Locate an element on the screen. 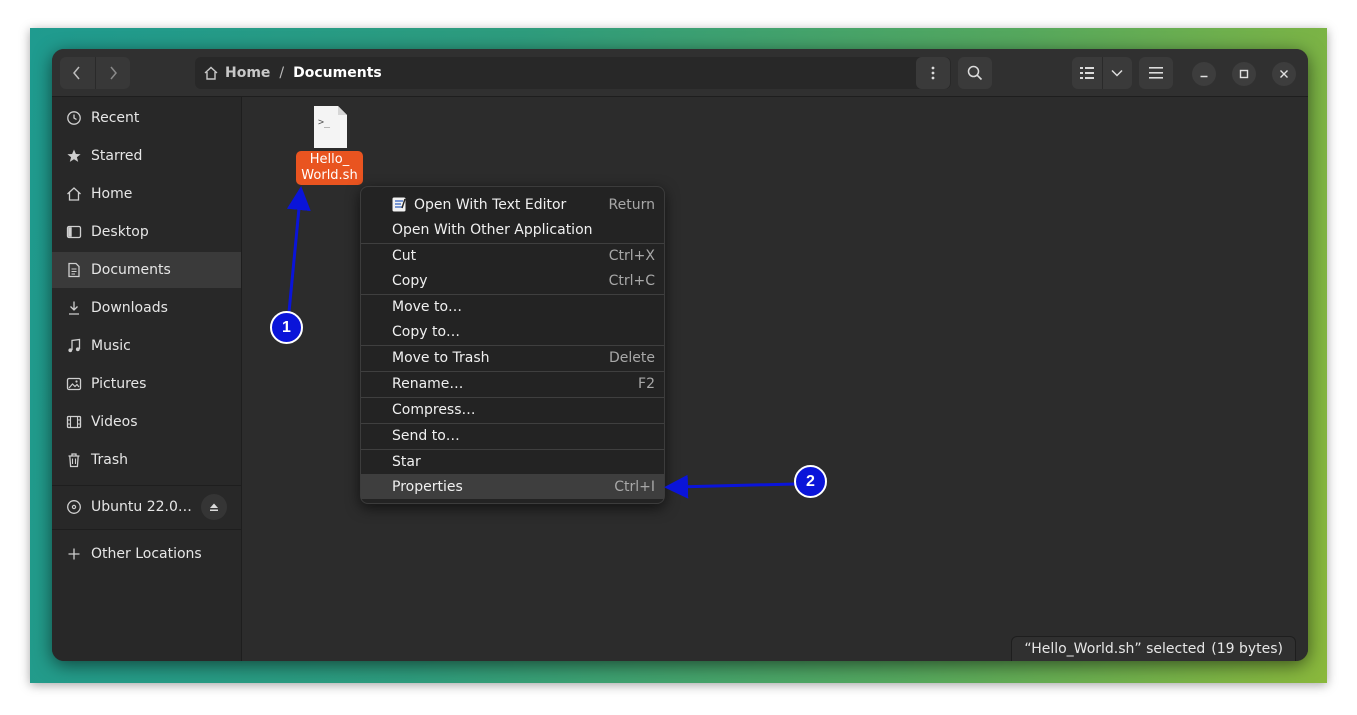 This screenshot has height=715, width=1357. status-selected-text: “Hello_World.sh” selected is located at coordinates (1115, 649).